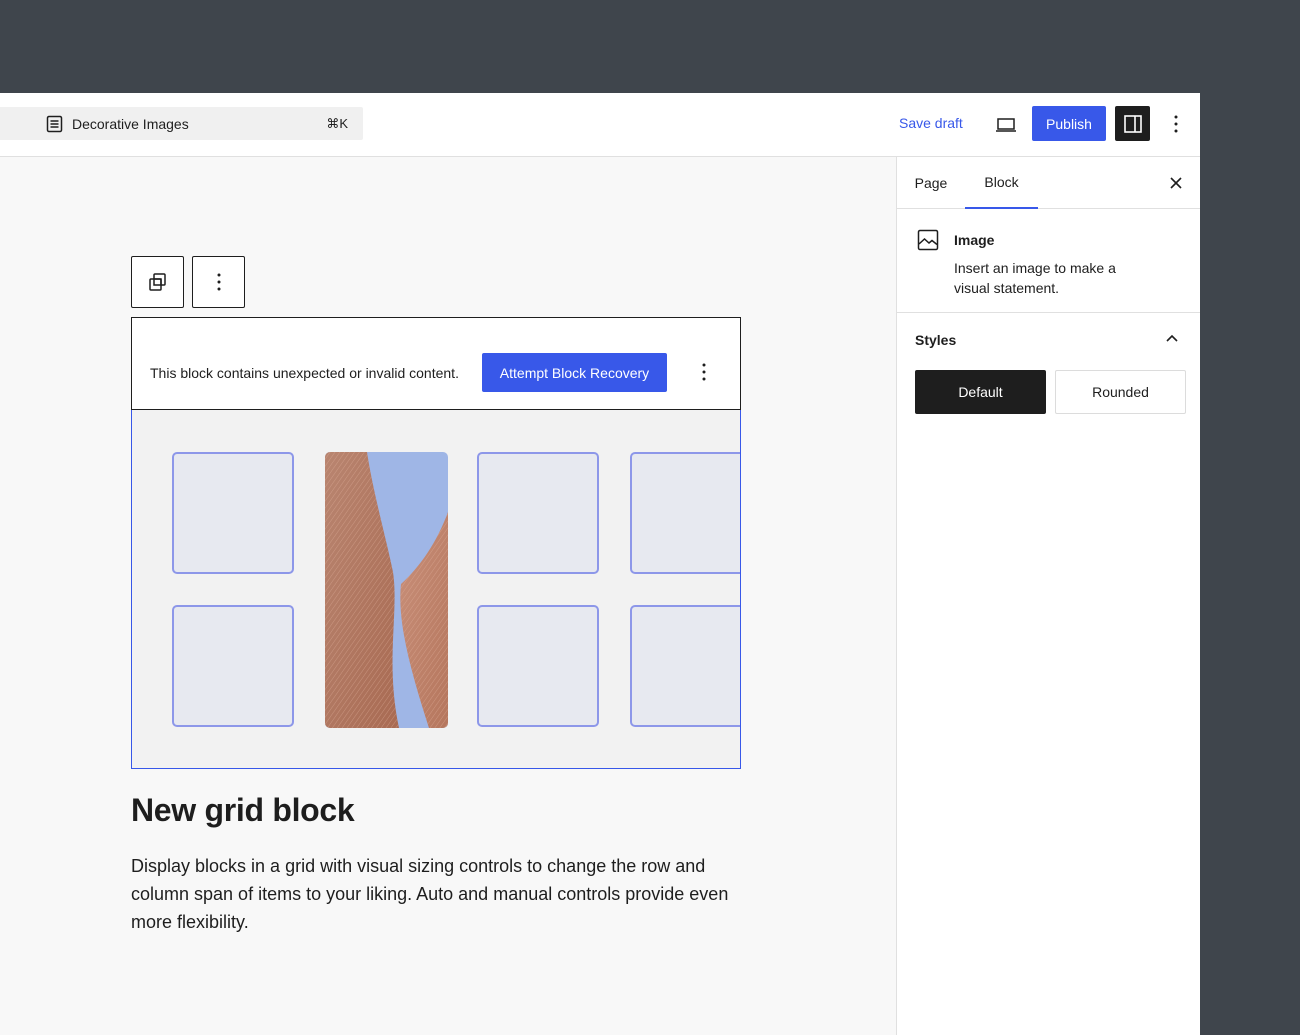 This screenshot has width=1300, height=1035. What do you see at coordinates (1006, 125) in the screenshot?
I see `desktop-preview-icon` at bounding box center [1006, 125].